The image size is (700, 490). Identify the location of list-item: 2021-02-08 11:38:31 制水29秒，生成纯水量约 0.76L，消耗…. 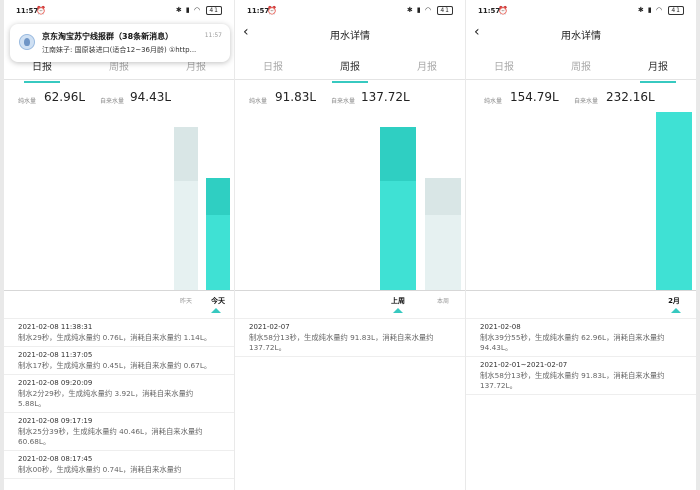
(119, 333).